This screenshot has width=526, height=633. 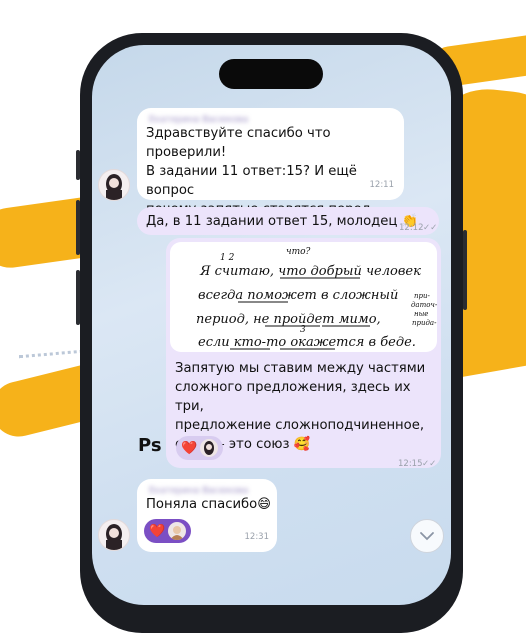 I want to click on message-time: 12:15, so click(x=410, y=464).